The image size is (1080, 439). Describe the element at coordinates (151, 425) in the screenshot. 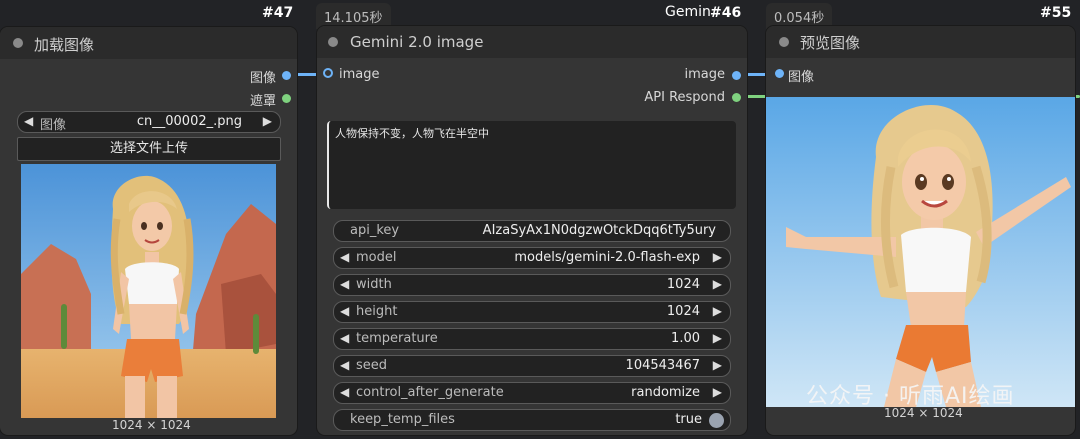

I see `image-size-caption: 1024 × 1024` at that location.